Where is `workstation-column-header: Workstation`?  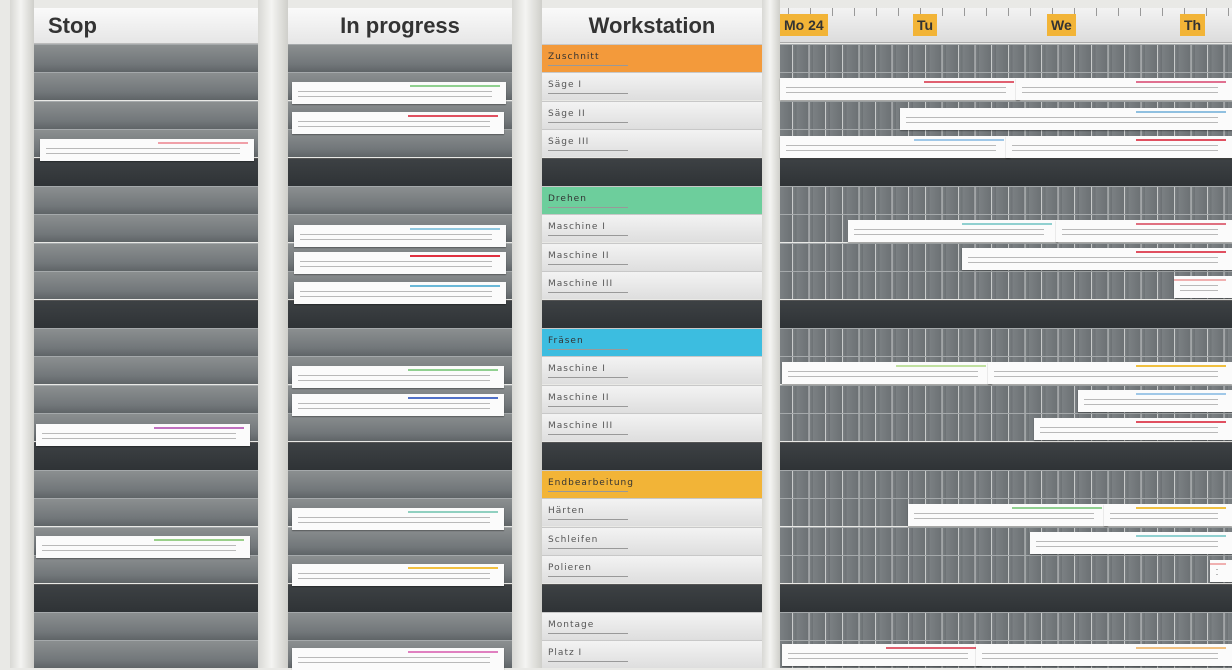
workstation-column-header: Workstation is located at coordinates (652, 26).